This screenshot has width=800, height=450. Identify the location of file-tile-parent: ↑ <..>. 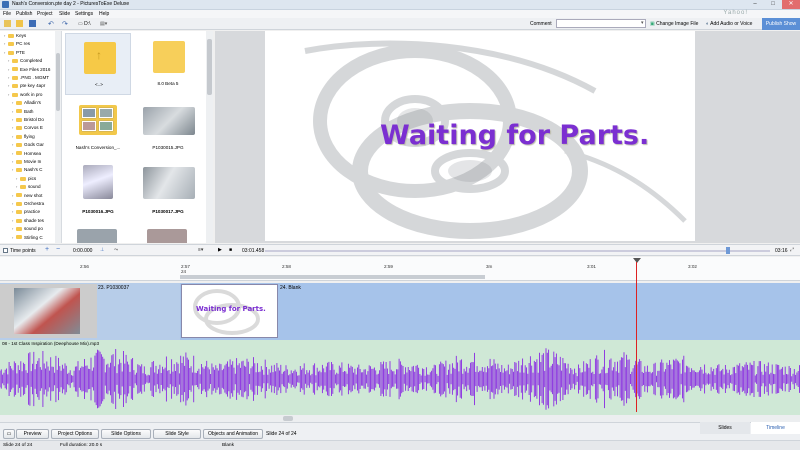
(98, 64).